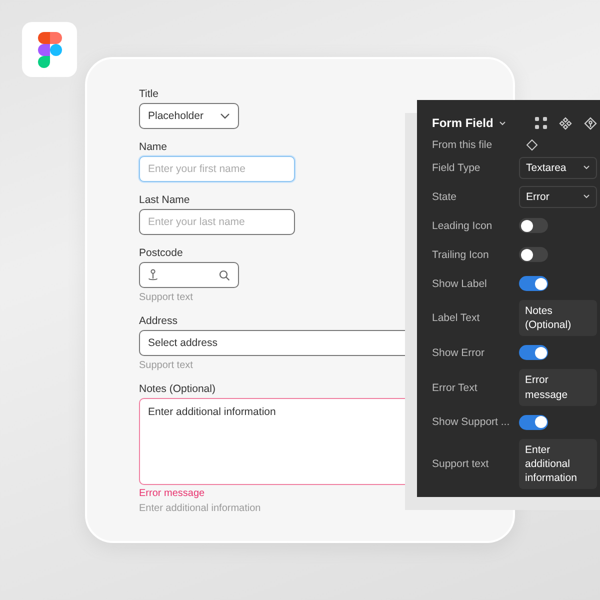  I want to click on first-name-input: Enter your first name, so click(217, 169).